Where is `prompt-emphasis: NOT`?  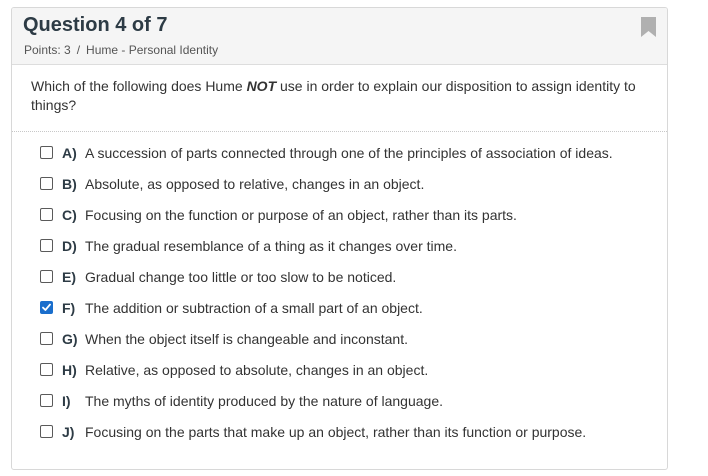 prompt-emphasis: NOT is located at coordinates (261, 86).